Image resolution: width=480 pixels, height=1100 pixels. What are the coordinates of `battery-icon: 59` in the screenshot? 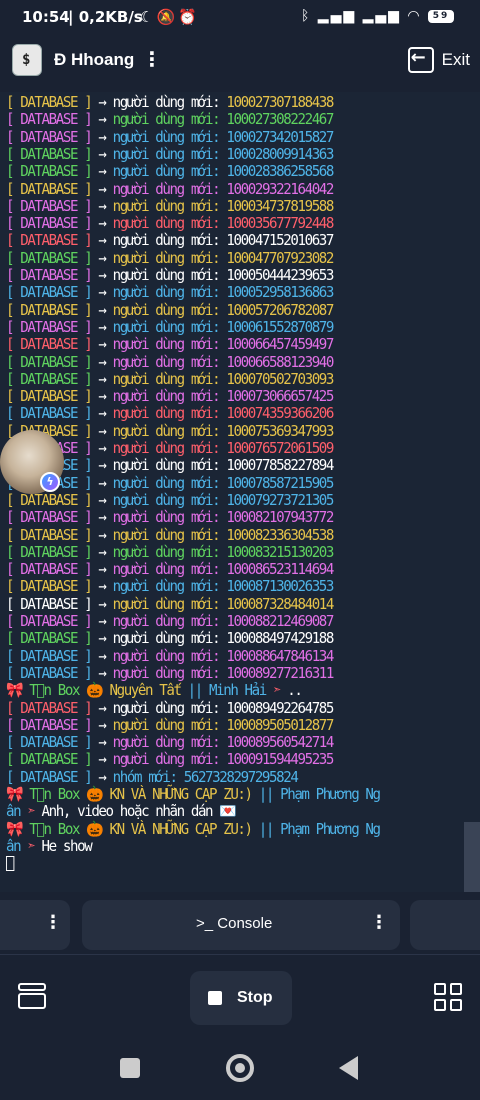 It's located at (441, 16).